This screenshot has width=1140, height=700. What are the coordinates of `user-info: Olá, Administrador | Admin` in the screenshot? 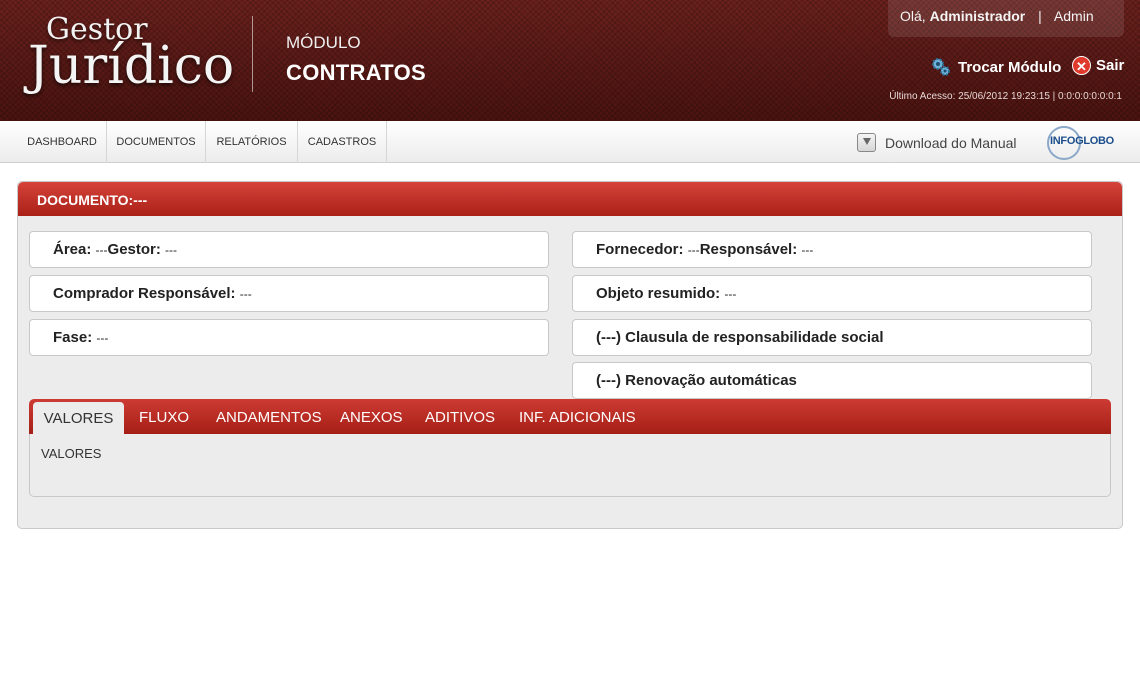 It's located at (1006, 18).